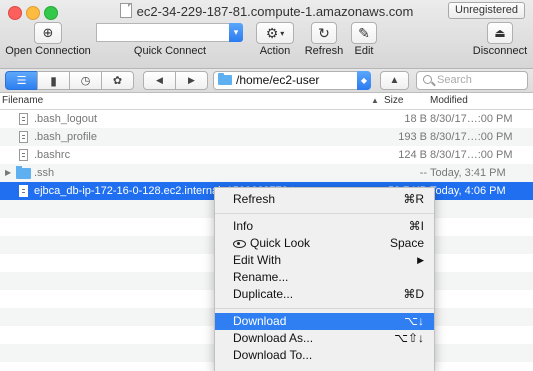 The image size is (533, 371). What do you see at coordinates (500, 51) in the screenshot?
I see `disconnect-label: Disconnect` at bounding box center [500, 51].